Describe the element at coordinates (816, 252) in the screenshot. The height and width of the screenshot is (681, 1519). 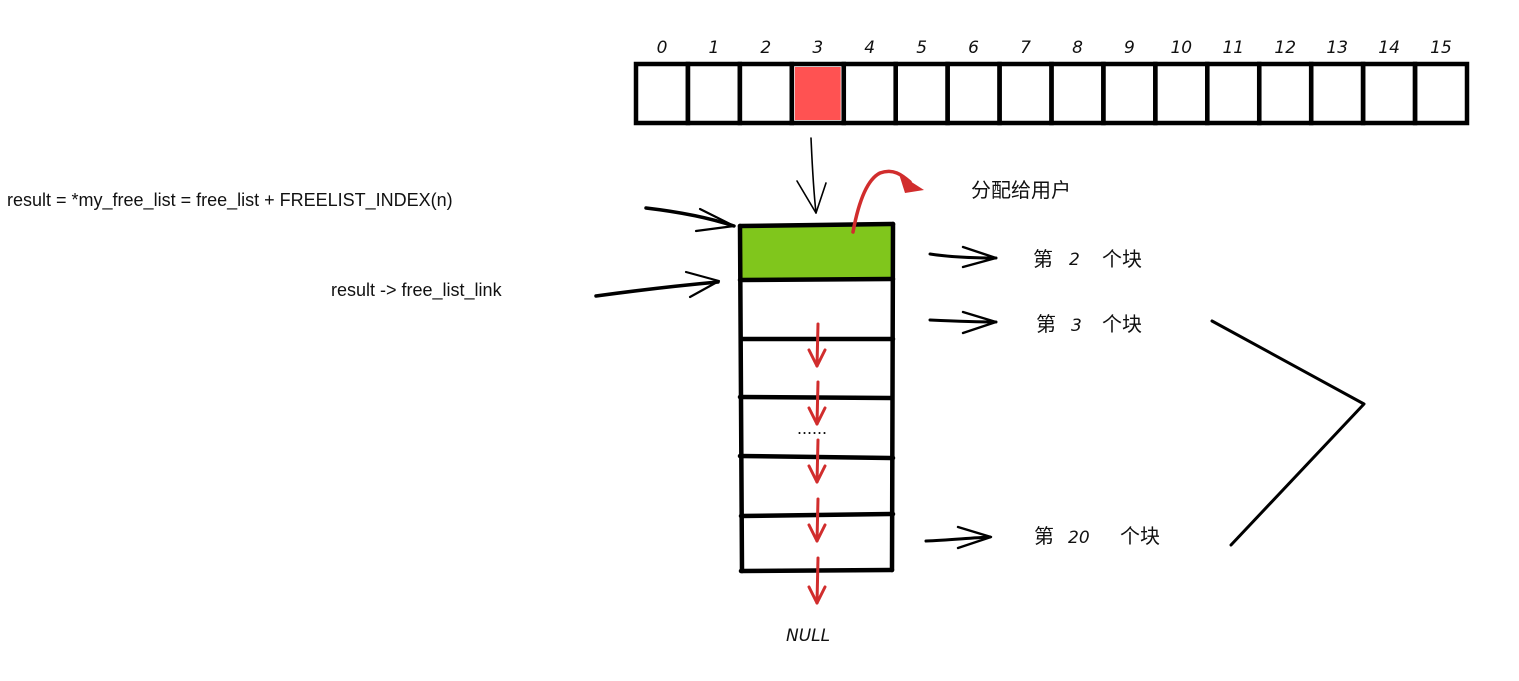
I see `allocated-block` at that location.